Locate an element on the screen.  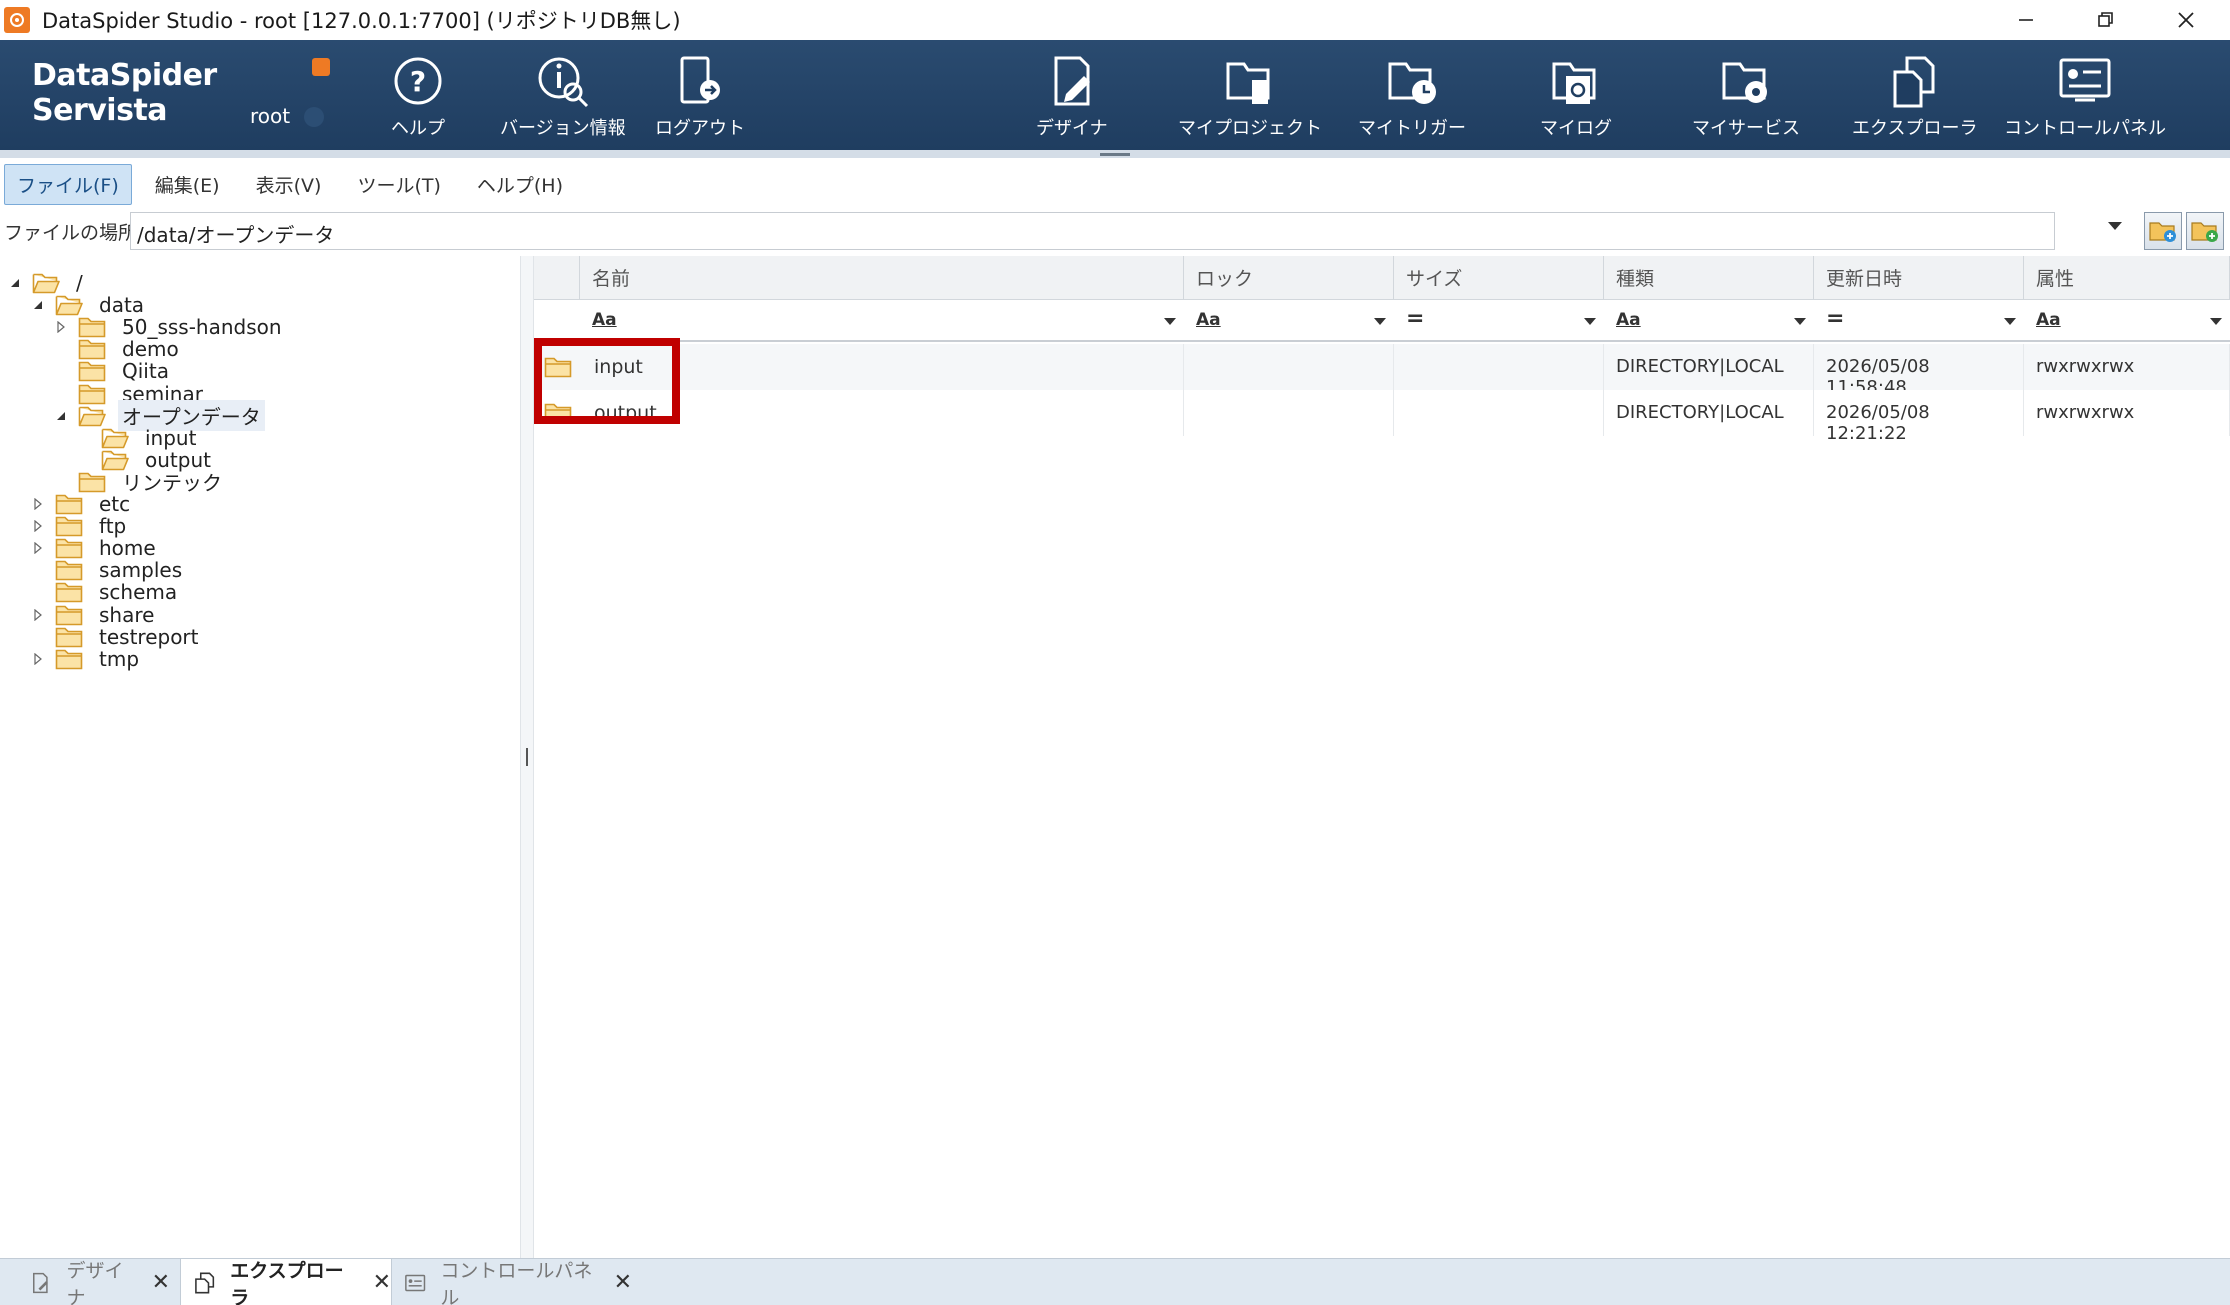
designer-tab-icon is located at coordinates (40, 1282).